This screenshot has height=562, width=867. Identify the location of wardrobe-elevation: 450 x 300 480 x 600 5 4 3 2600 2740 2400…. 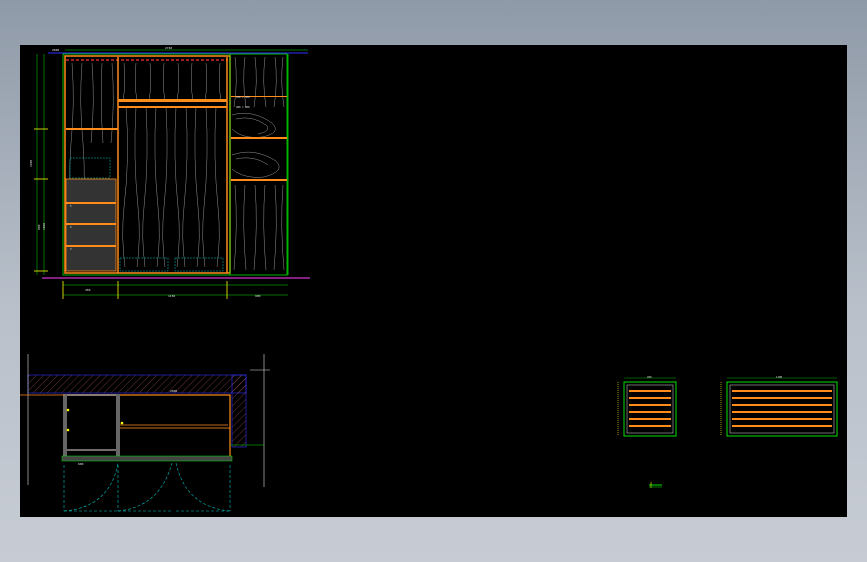
(169, 172).